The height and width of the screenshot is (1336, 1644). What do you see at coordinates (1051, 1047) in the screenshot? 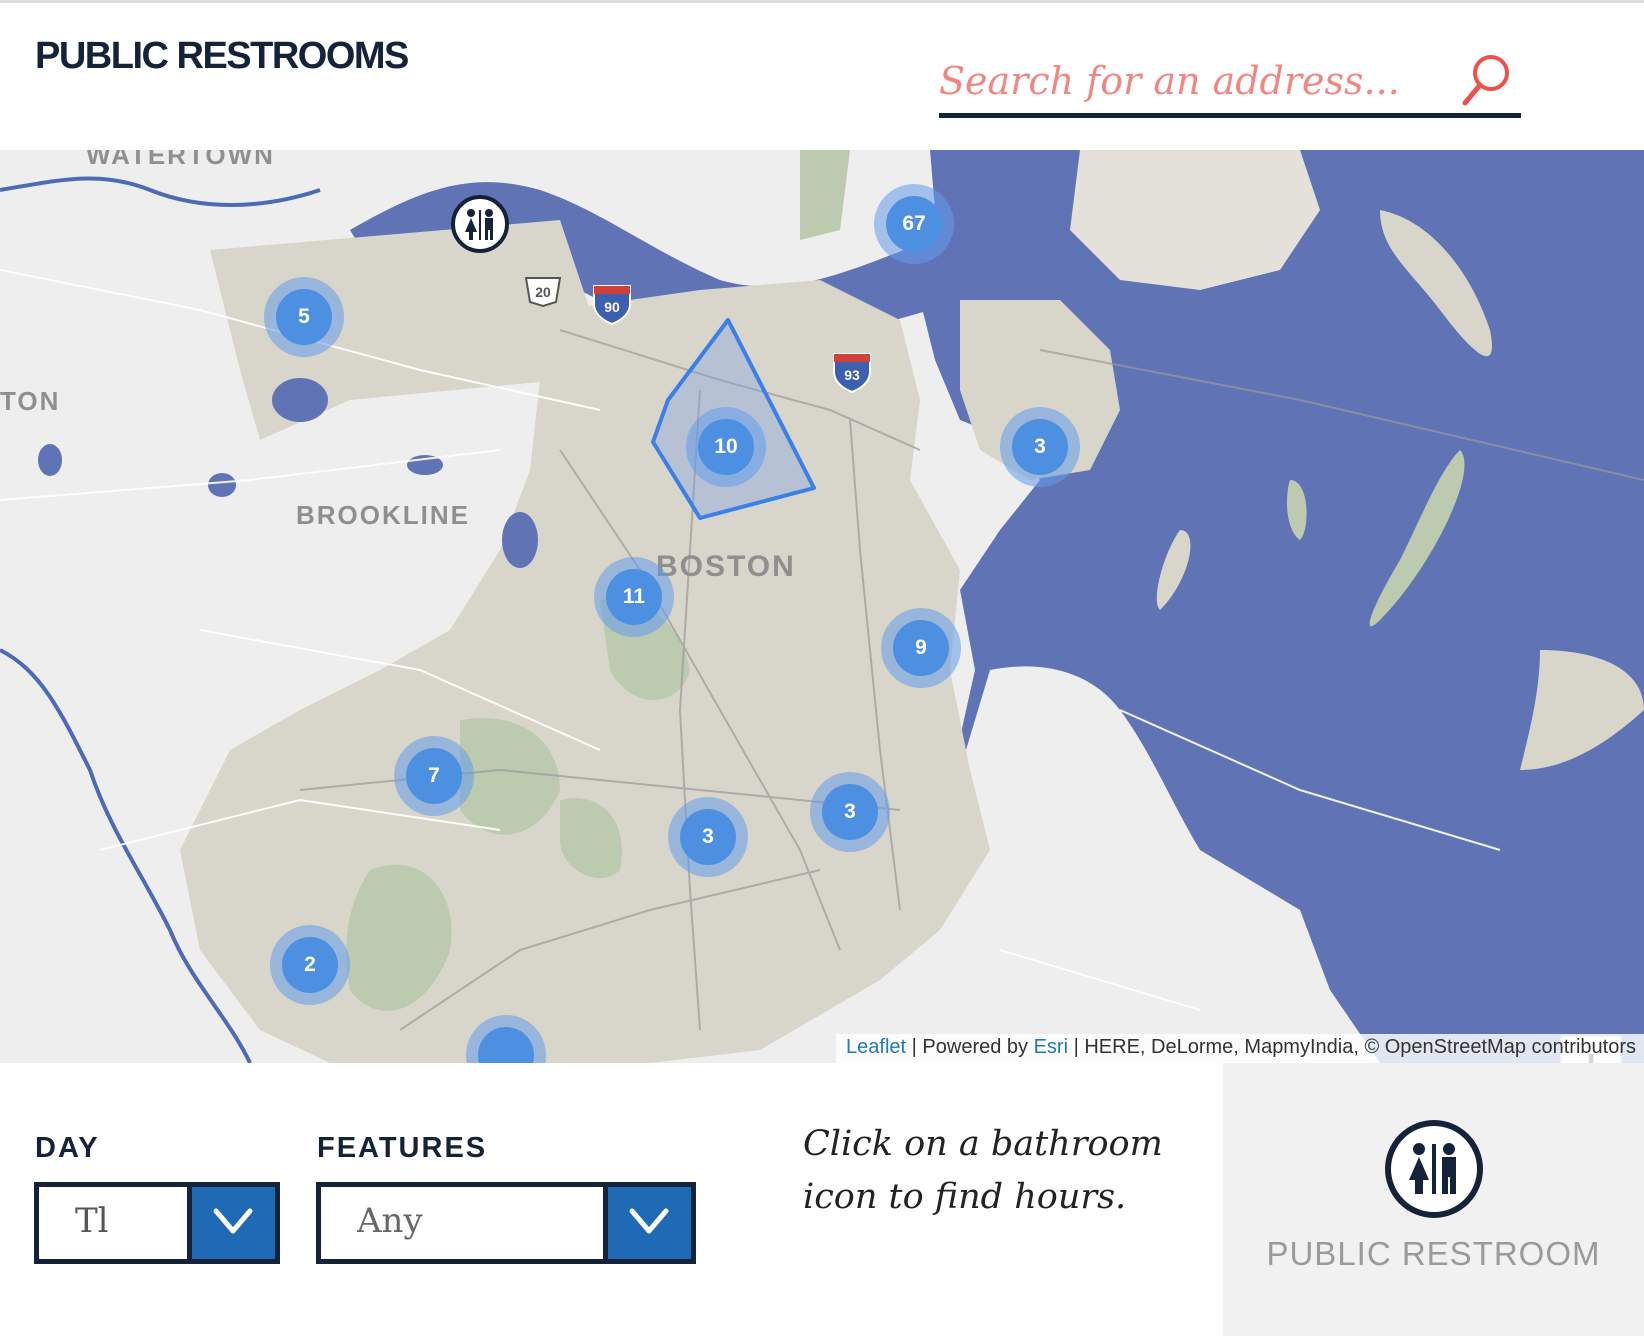
I see `esri-link: Esri` at bounding box center [1051, 1047].